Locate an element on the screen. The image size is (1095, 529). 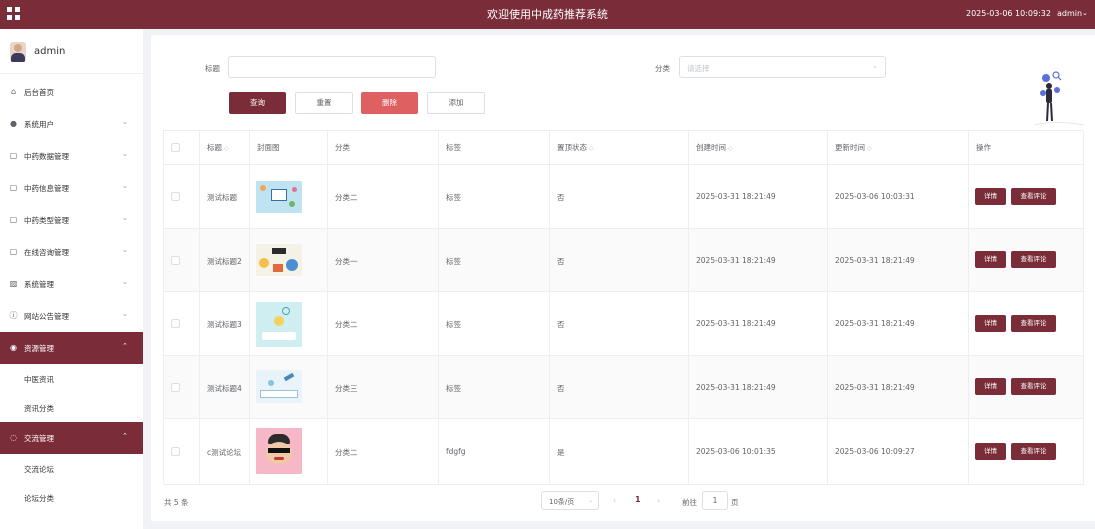
actions-cell: 详情 查看评论 is located at coordinates (1026, 260).